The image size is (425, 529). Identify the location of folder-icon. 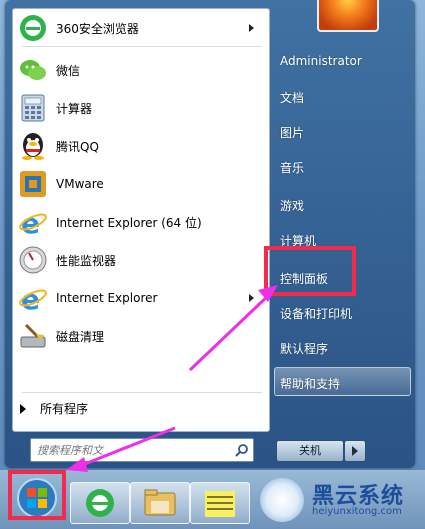
(160, 502).